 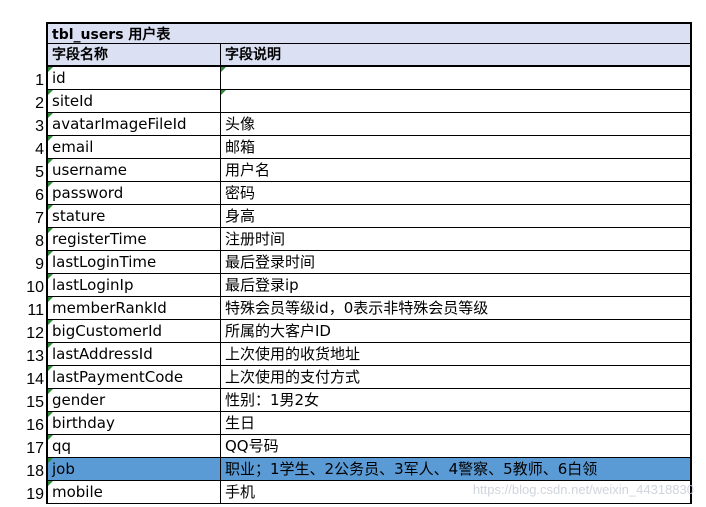 What do you see at coordinates (22, 126) in the screenshot?
I see `row-number: 3` at bounding box center [22, 126].